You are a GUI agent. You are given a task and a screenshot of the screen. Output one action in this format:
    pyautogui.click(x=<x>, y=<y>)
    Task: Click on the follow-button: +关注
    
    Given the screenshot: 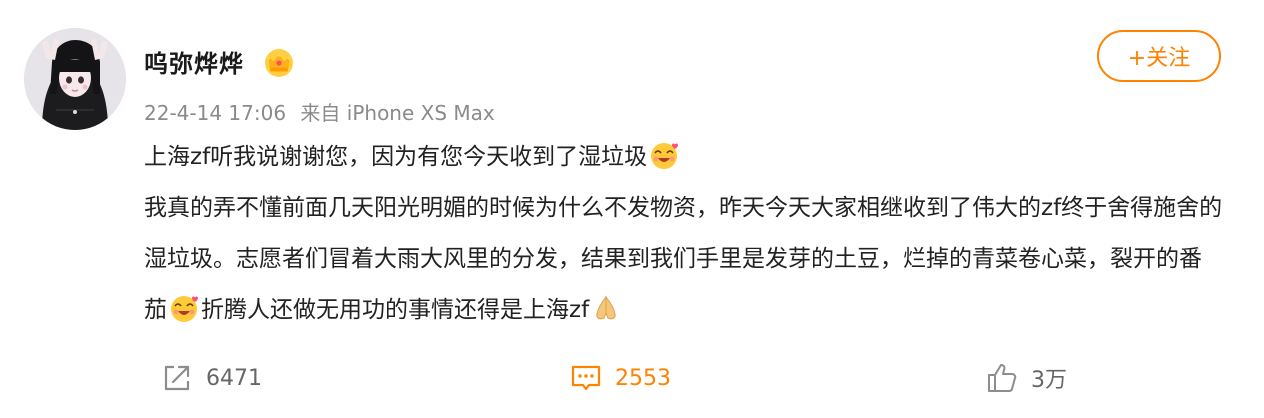 What is the action you would take?
    pyautogui.click(x=1159, y=56)
    